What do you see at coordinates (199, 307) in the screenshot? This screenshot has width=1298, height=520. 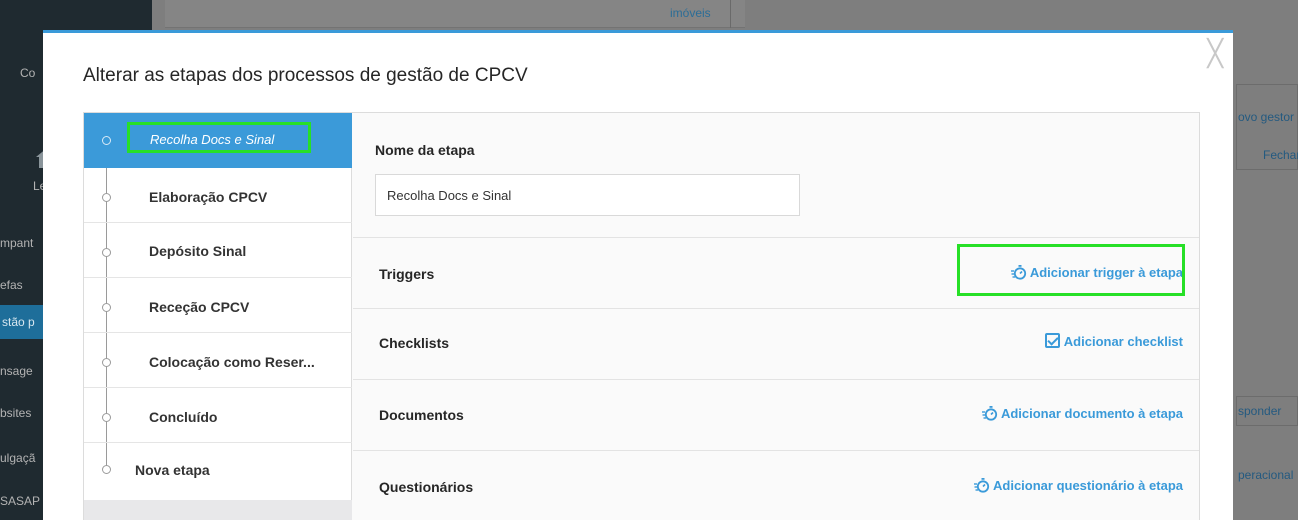 I see `stage-label: Receção CPCV` at bounding box center [199, 307].